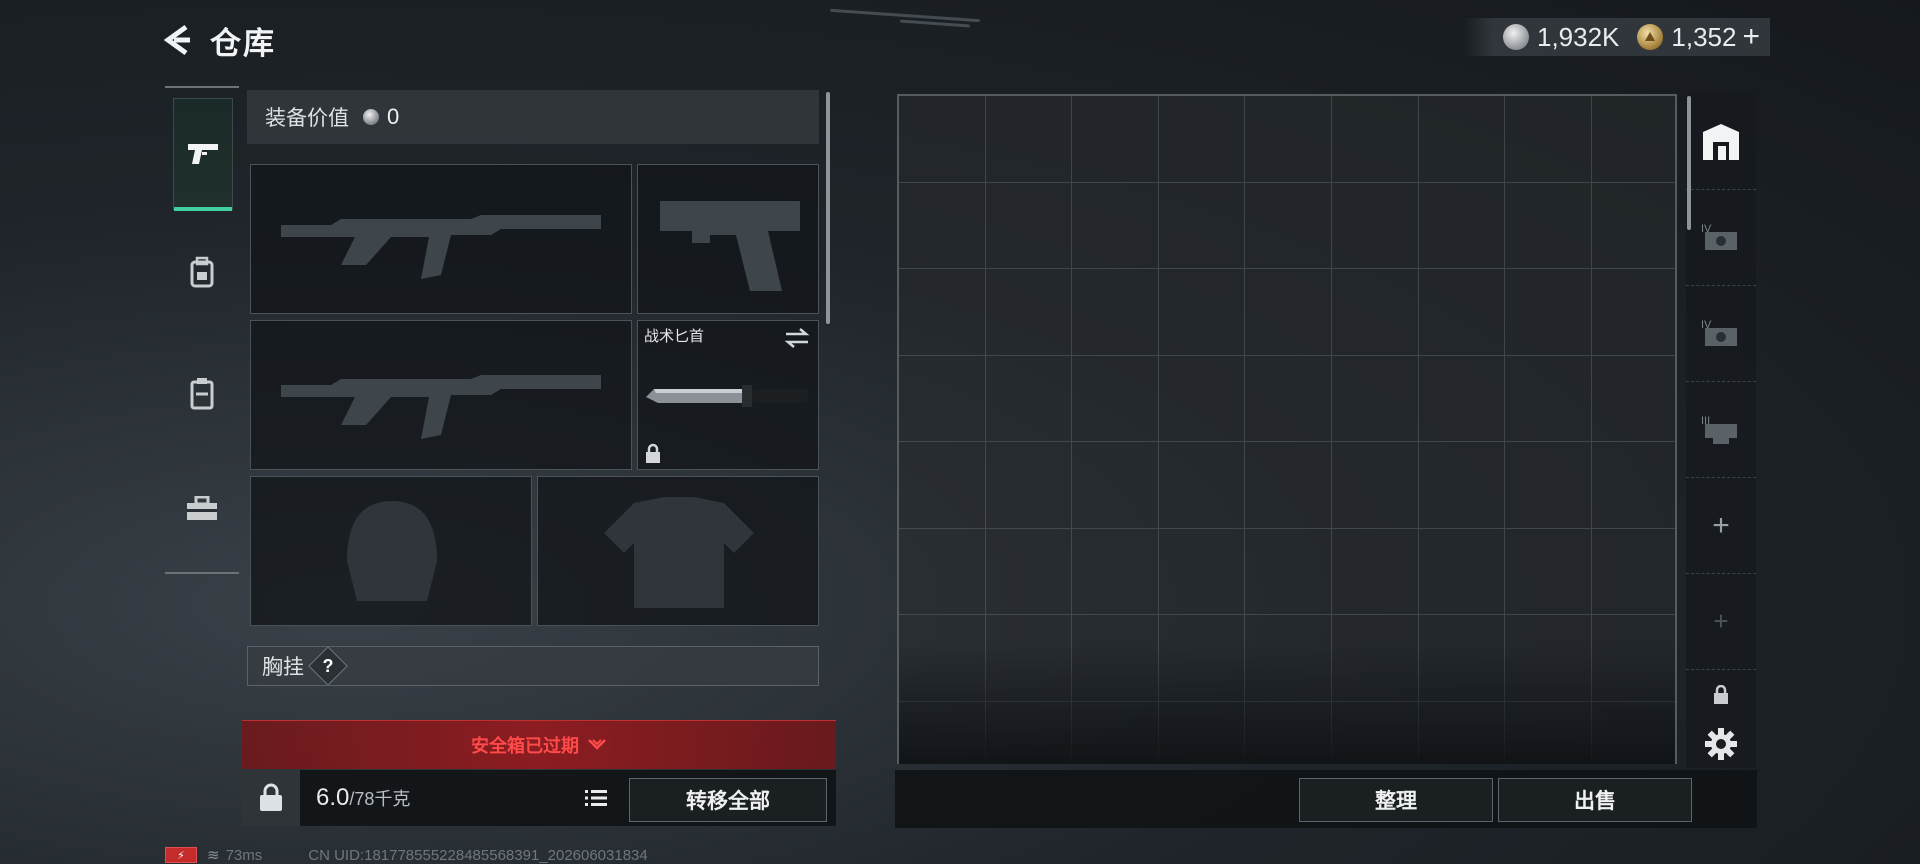  I want to click on equipment-scrollbar, so click(828, 208).